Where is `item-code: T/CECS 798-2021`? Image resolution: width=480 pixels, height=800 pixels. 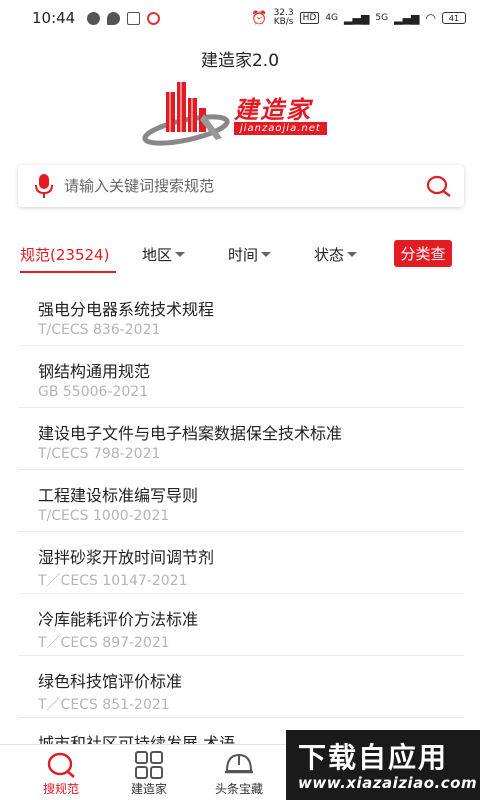 item-code: T/CECS 798-2021 is located at coordinates (99, 454).